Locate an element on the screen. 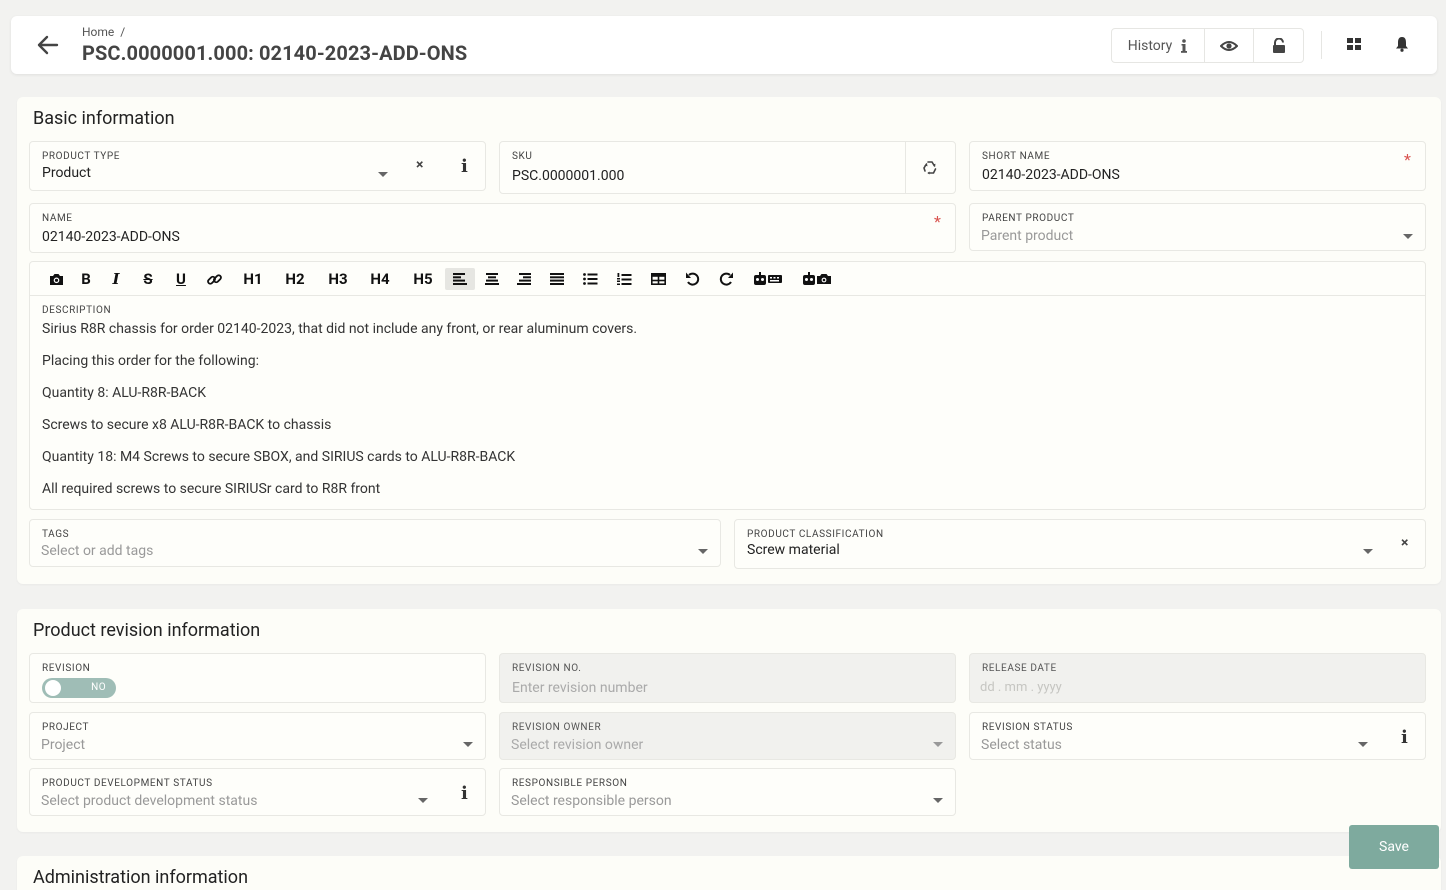 The height and width of the screenshot is (890, 1446). editor-toolbar: B I S U H1 H2 H3 H4 H5 is located at coordinates (727, 279).